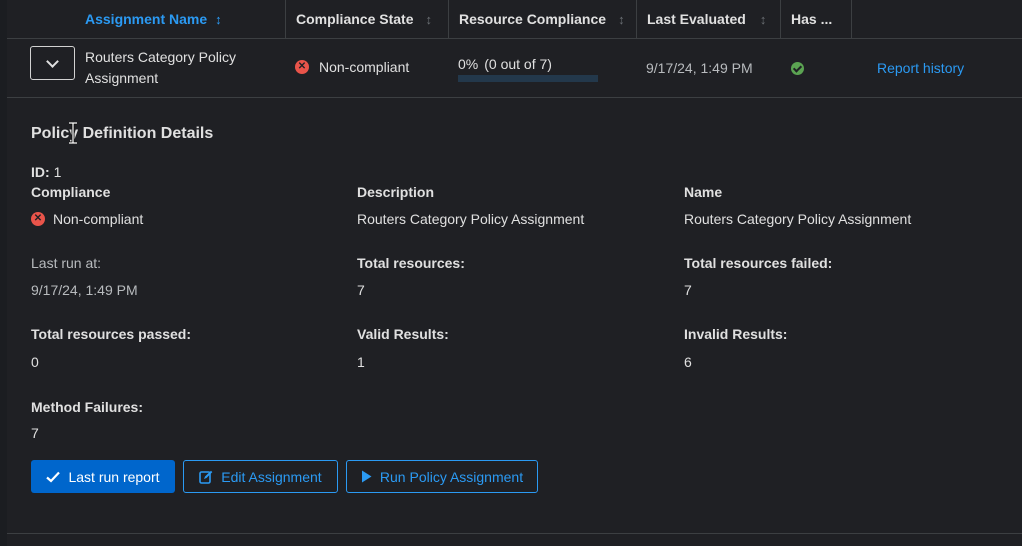 The image size is (1022, 546). Describe the element at coordinates (122, 133) in the screenshot. I see `details-title: Policy Definition Details` at that location.